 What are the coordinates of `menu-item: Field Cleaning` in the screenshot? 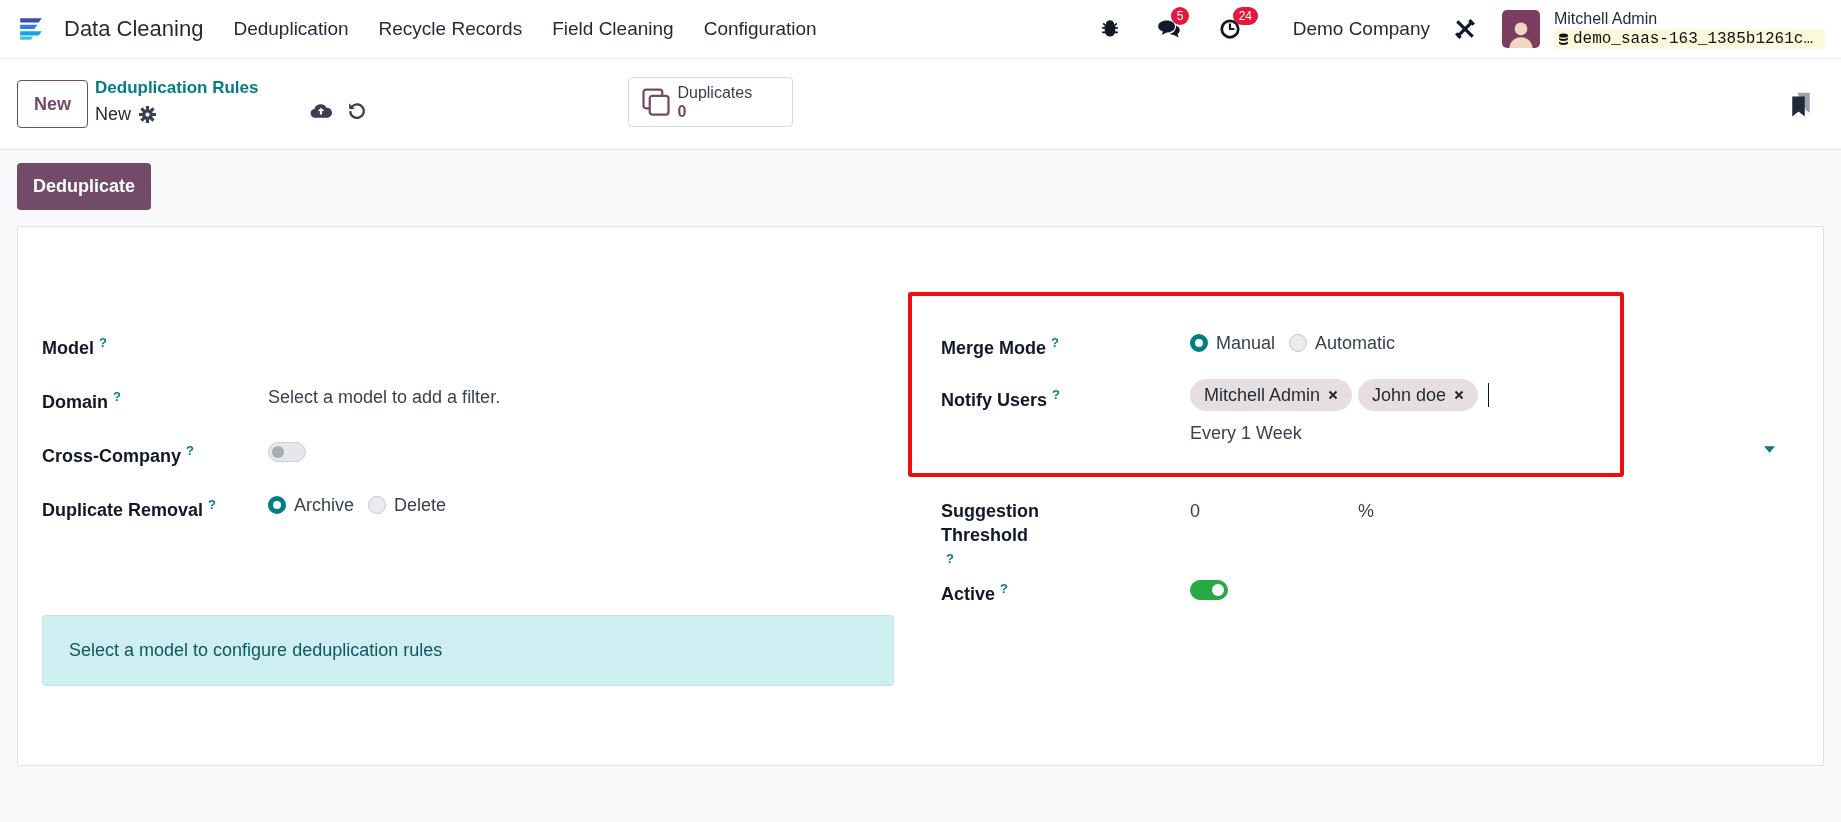 It's located at (613, 29).